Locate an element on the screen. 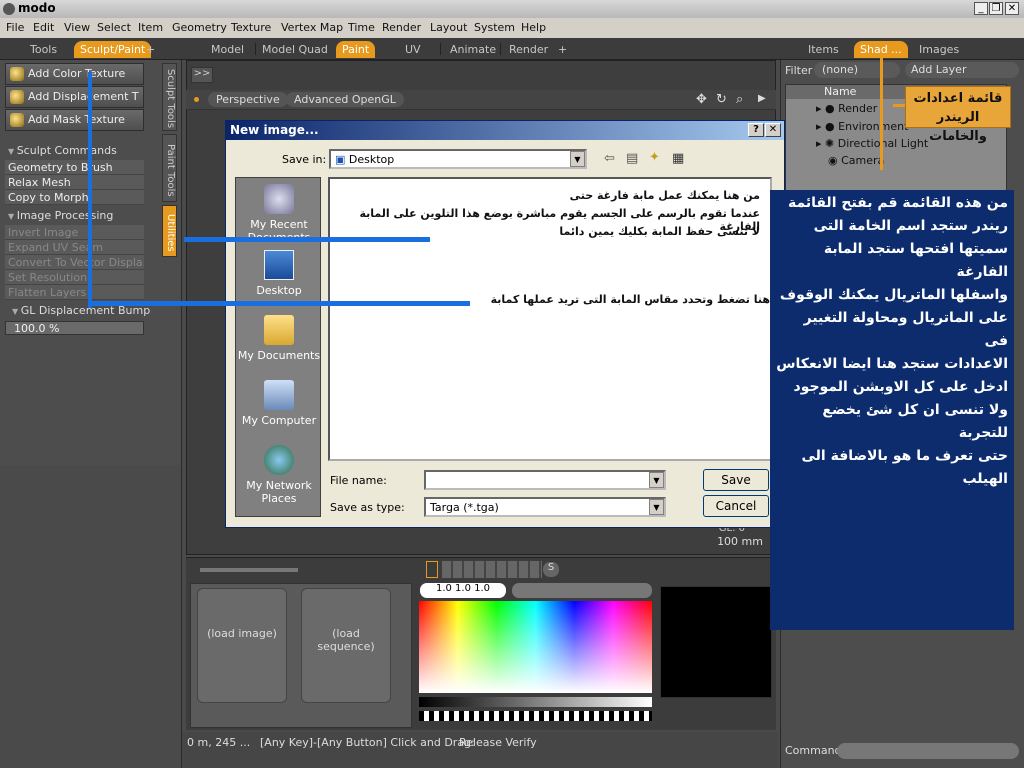  gl-bump-value-field: 100.0 % is located at coordinates (74, 328).